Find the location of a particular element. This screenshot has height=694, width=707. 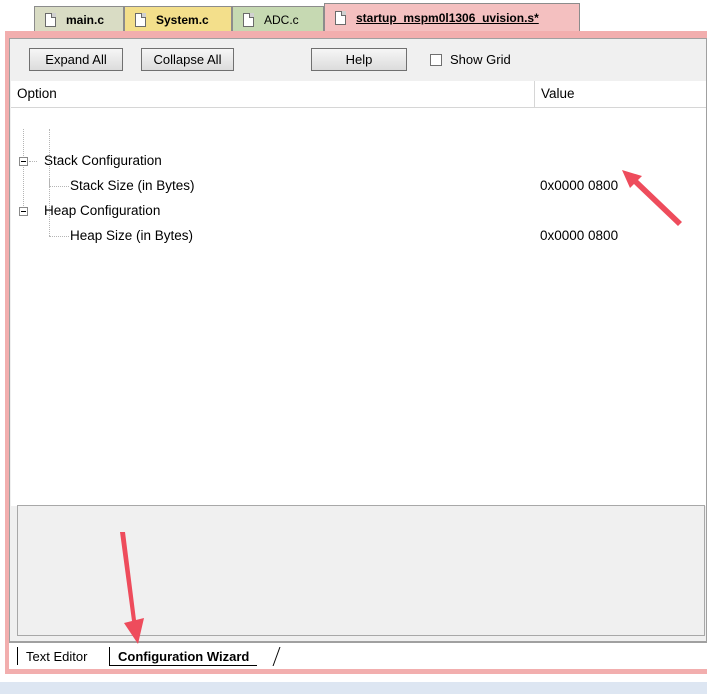

grid-header: Option Value is located at coordinates (358, 94).